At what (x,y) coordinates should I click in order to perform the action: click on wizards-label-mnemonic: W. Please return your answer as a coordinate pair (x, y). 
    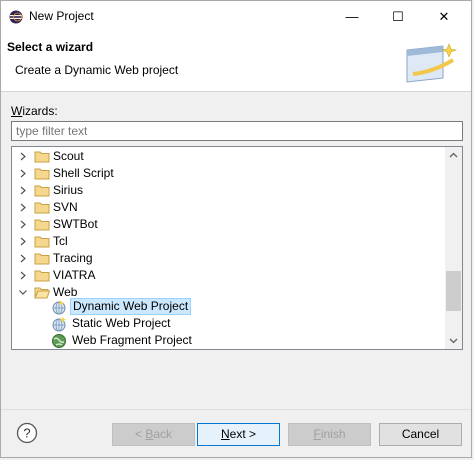
    Looking at the image, I should click on (17, 111).